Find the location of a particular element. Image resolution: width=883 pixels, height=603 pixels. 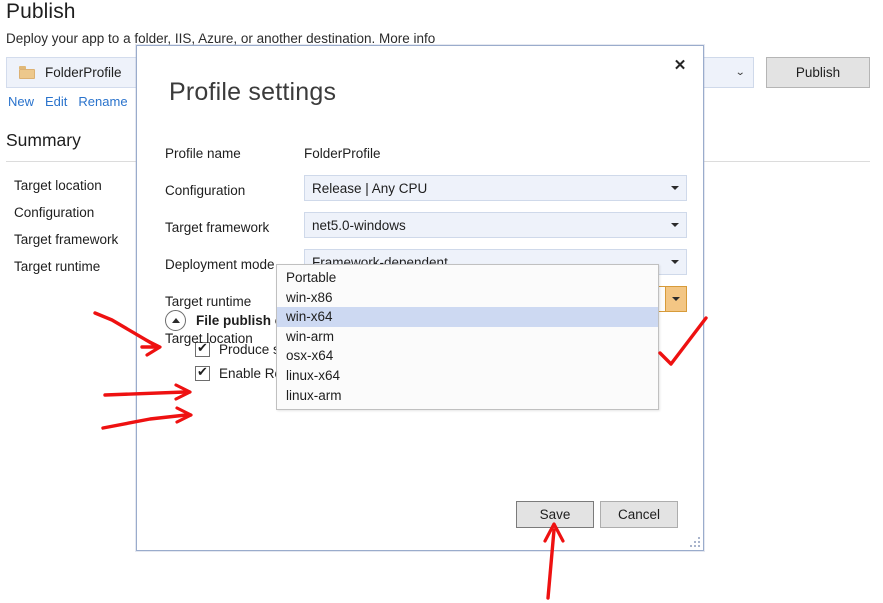

profile-action-links: New Edit Rename D is located at coordinates (78, 101).